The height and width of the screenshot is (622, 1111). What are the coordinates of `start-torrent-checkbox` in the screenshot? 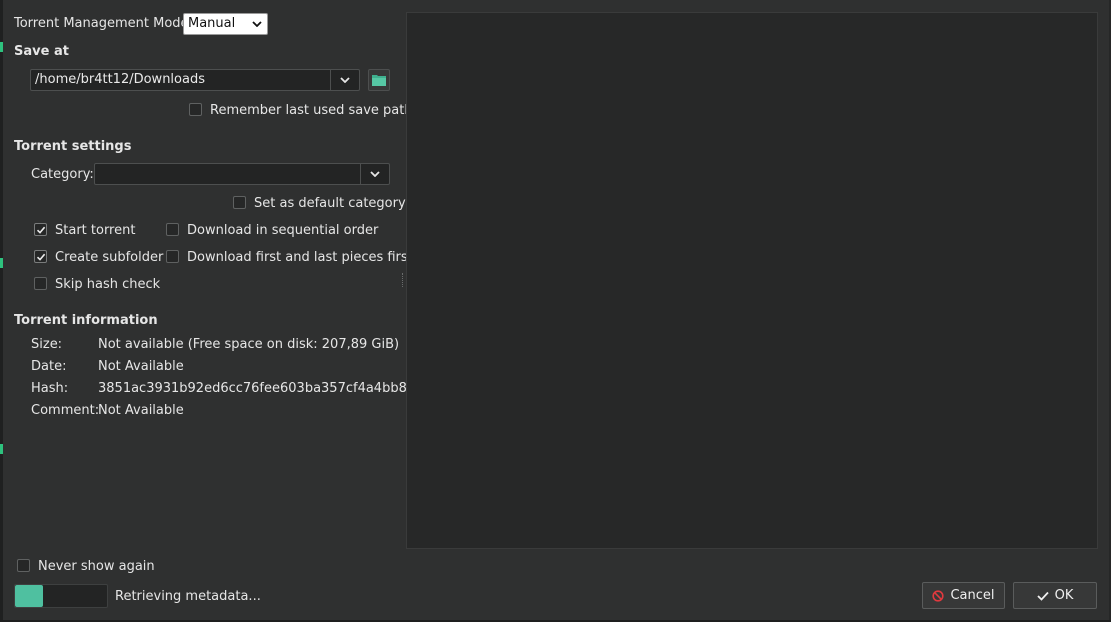 It's located at (40, 229).